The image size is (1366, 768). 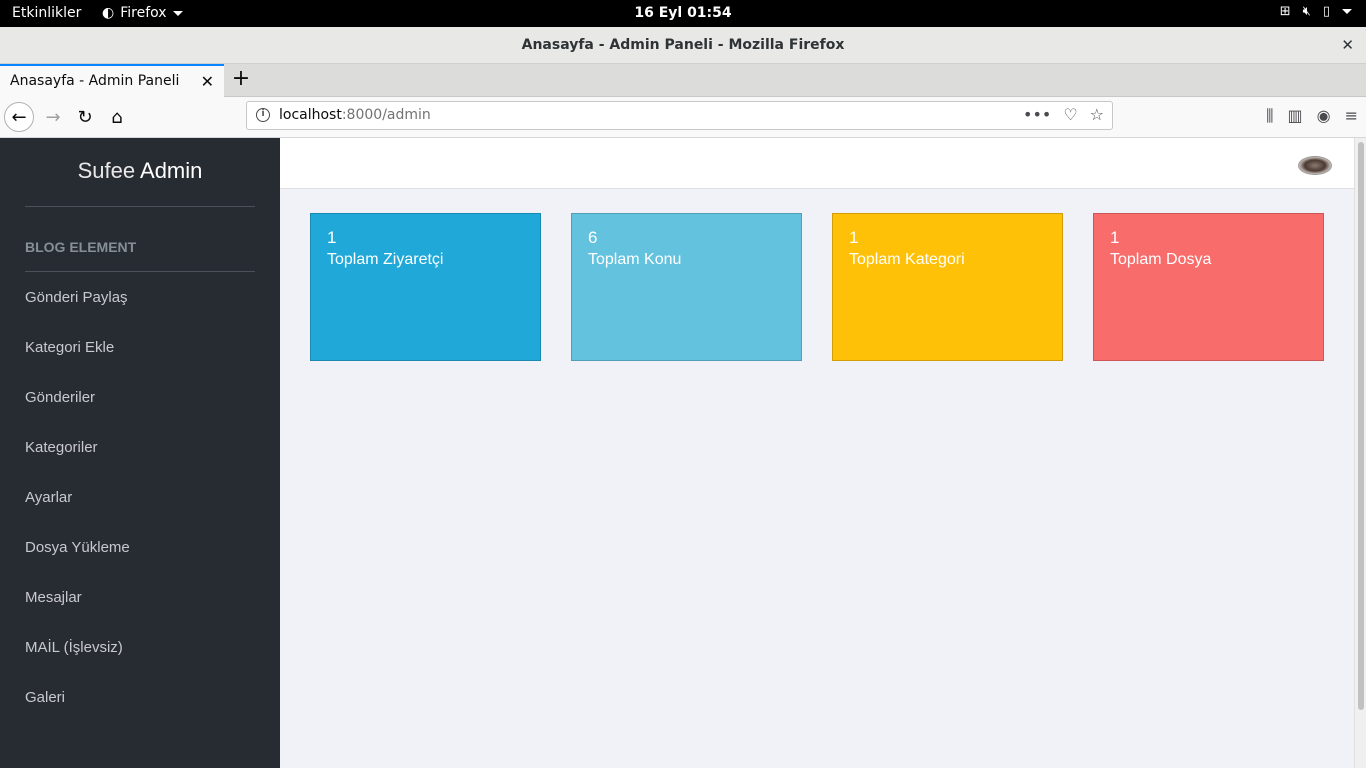 What do you see at coordinates (1285, 11) in the screenshot?
I see `network-icon: ⊞` at bounding box center [1285, 11].